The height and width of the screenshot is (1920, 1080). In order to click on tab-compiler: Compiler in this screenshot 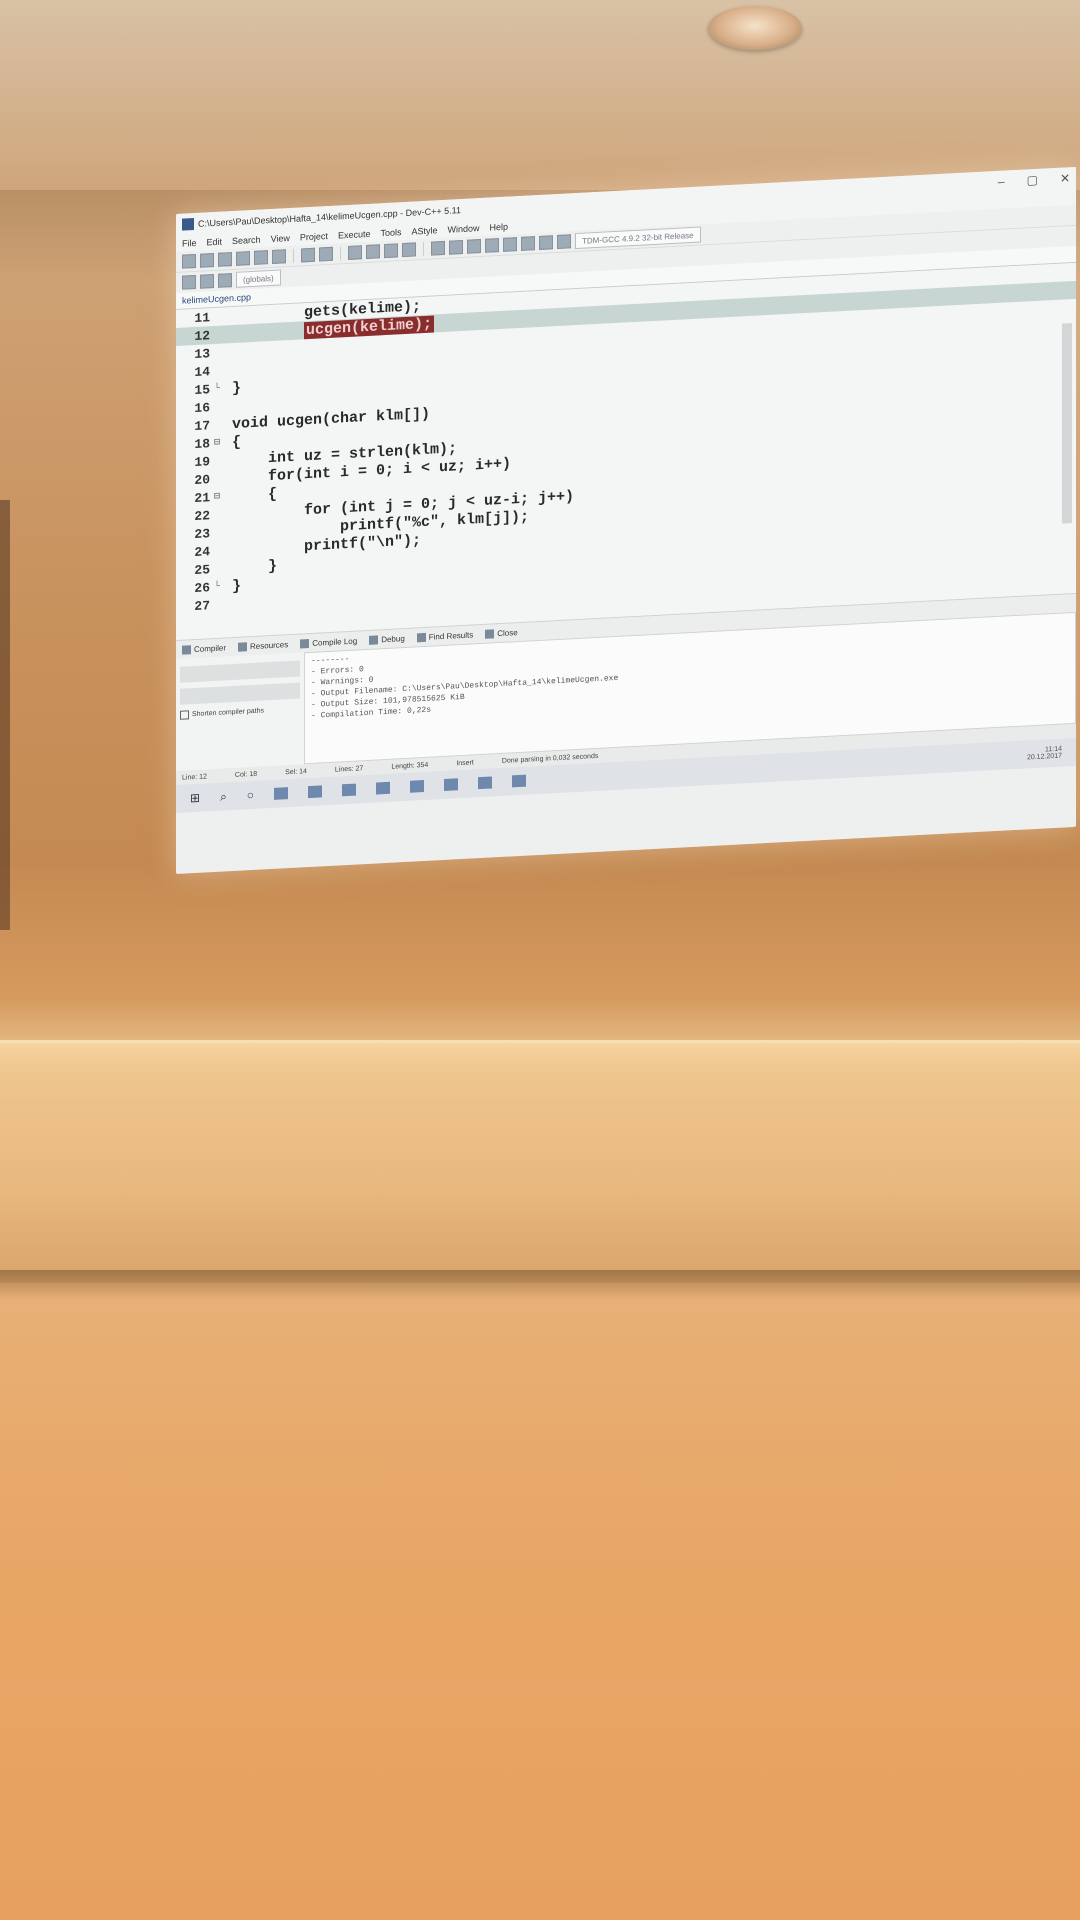, I will do `click(204, 649)`.